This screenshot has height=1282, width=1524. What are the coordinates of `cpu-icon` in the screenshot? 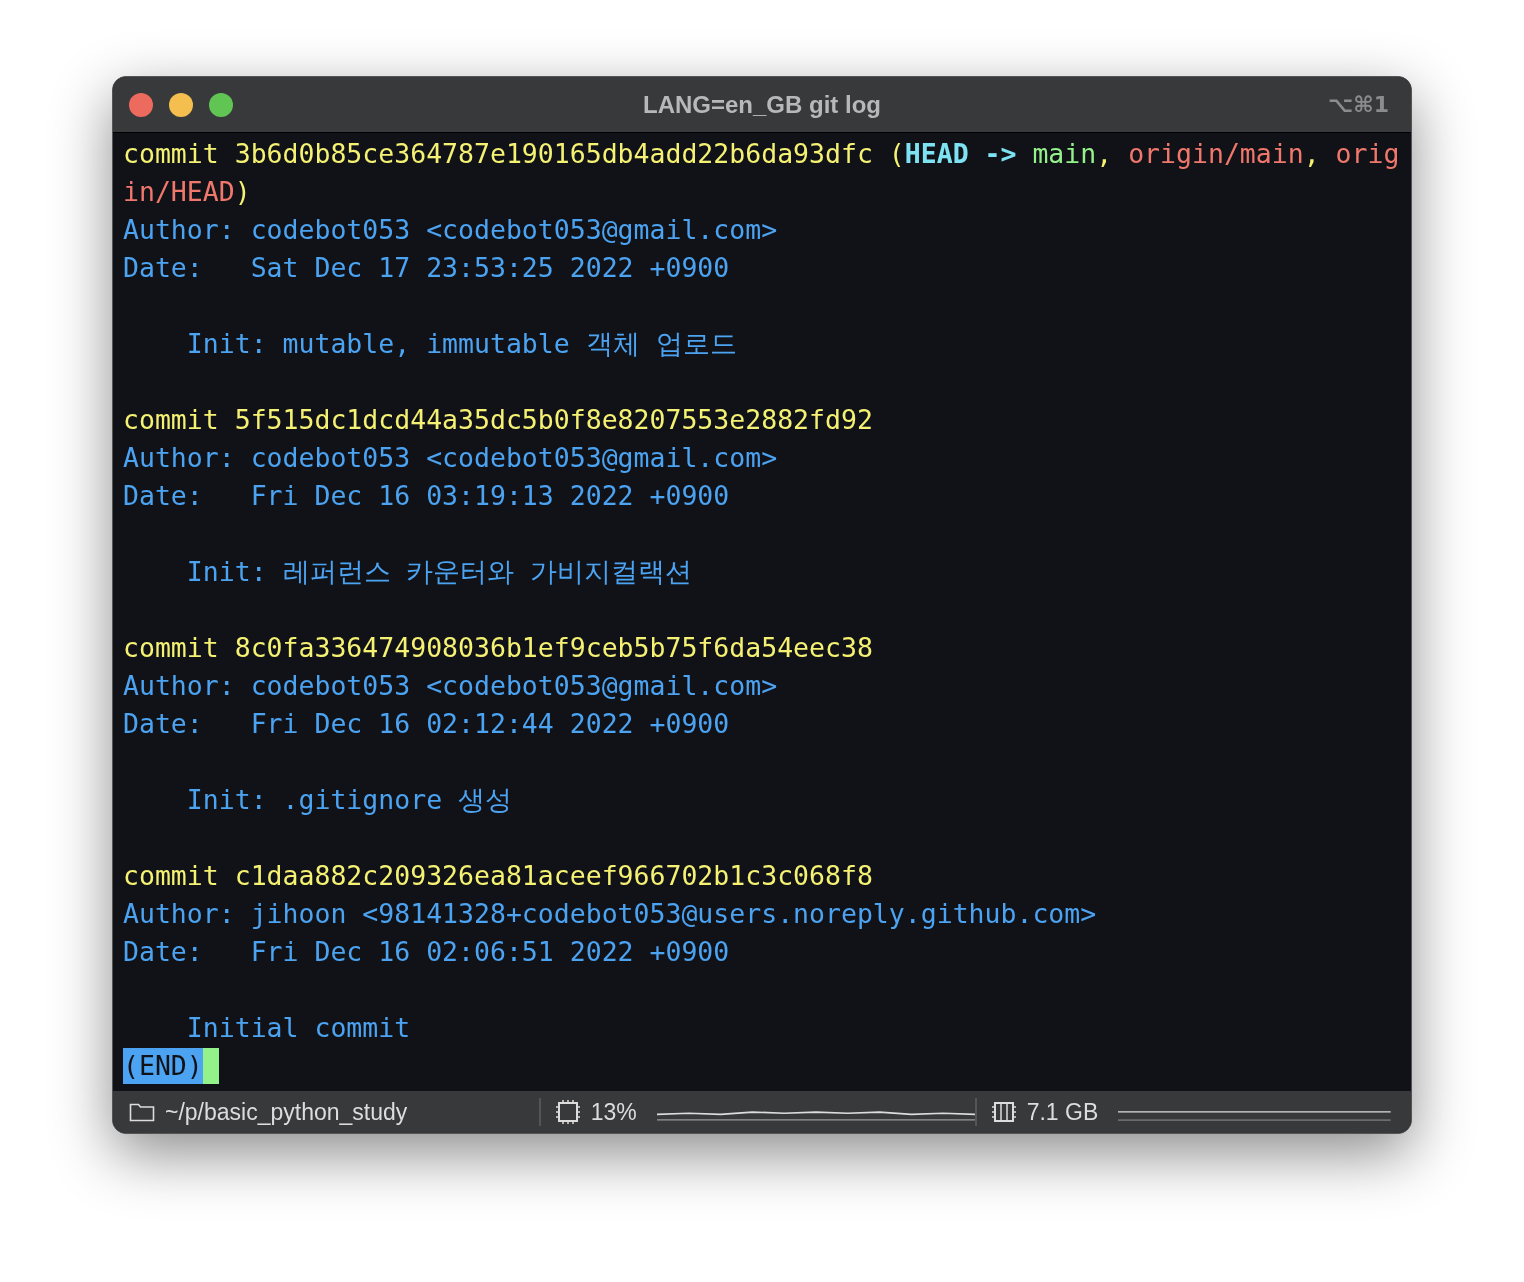 It's located at (567, 1112).